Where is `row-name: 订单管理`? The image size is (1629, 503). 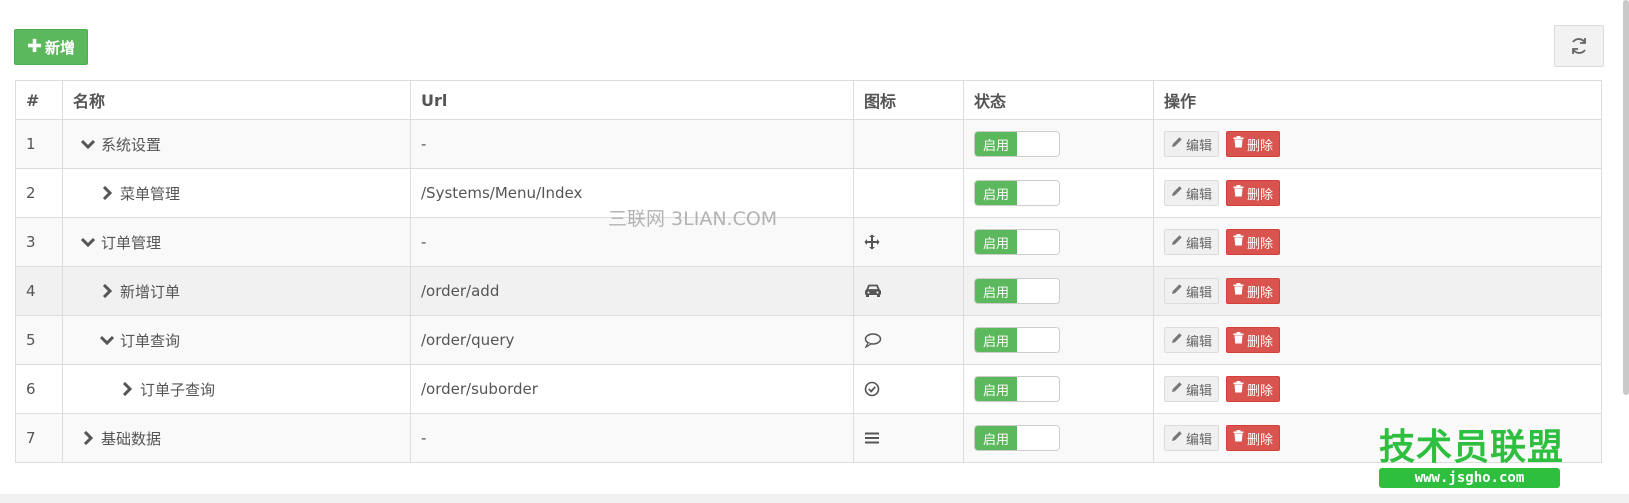 row-name: 订单管理 is located at coordinates (131, 242).